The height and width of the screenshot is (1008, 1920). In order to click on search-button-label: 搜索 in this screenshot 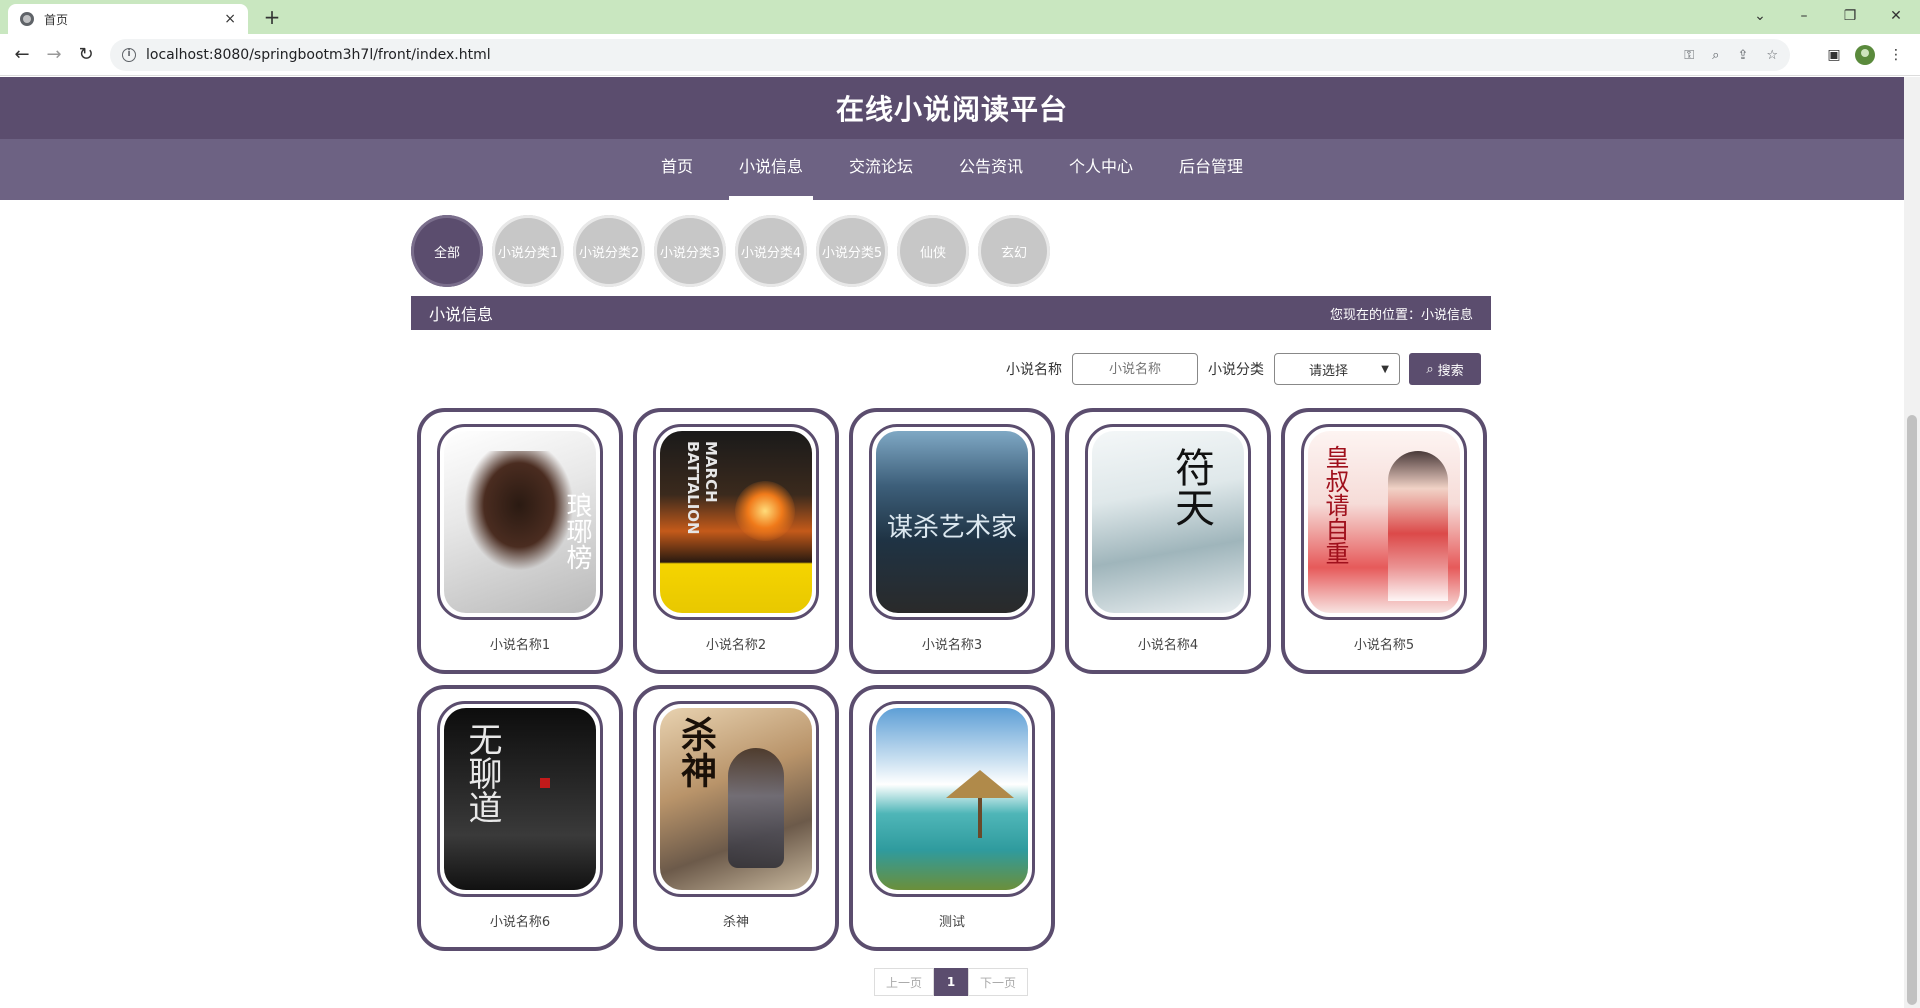, I will do `click(1450, 371)`.